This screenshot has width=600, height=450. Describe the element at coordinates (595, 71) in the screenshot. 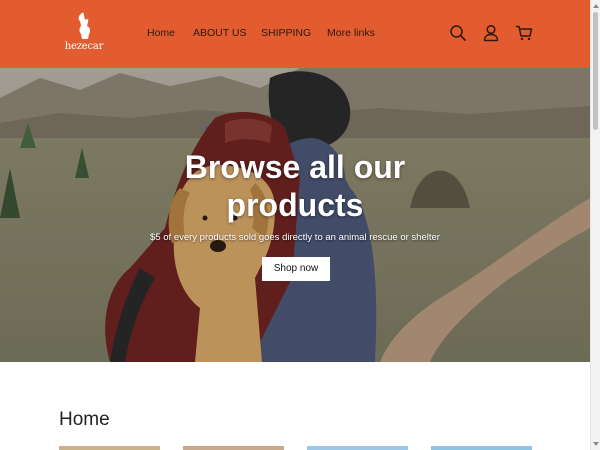

I see `scroll-thumb` at that location.